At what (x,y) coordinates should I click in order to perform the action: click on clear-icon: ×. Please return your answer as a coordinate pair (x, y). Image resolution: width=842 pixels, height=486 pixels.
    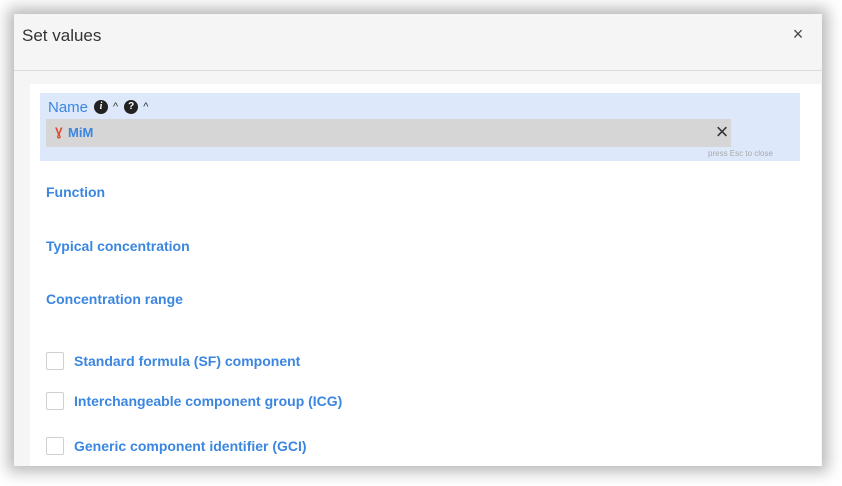
    Looking at the image, I should click on (722, 132).